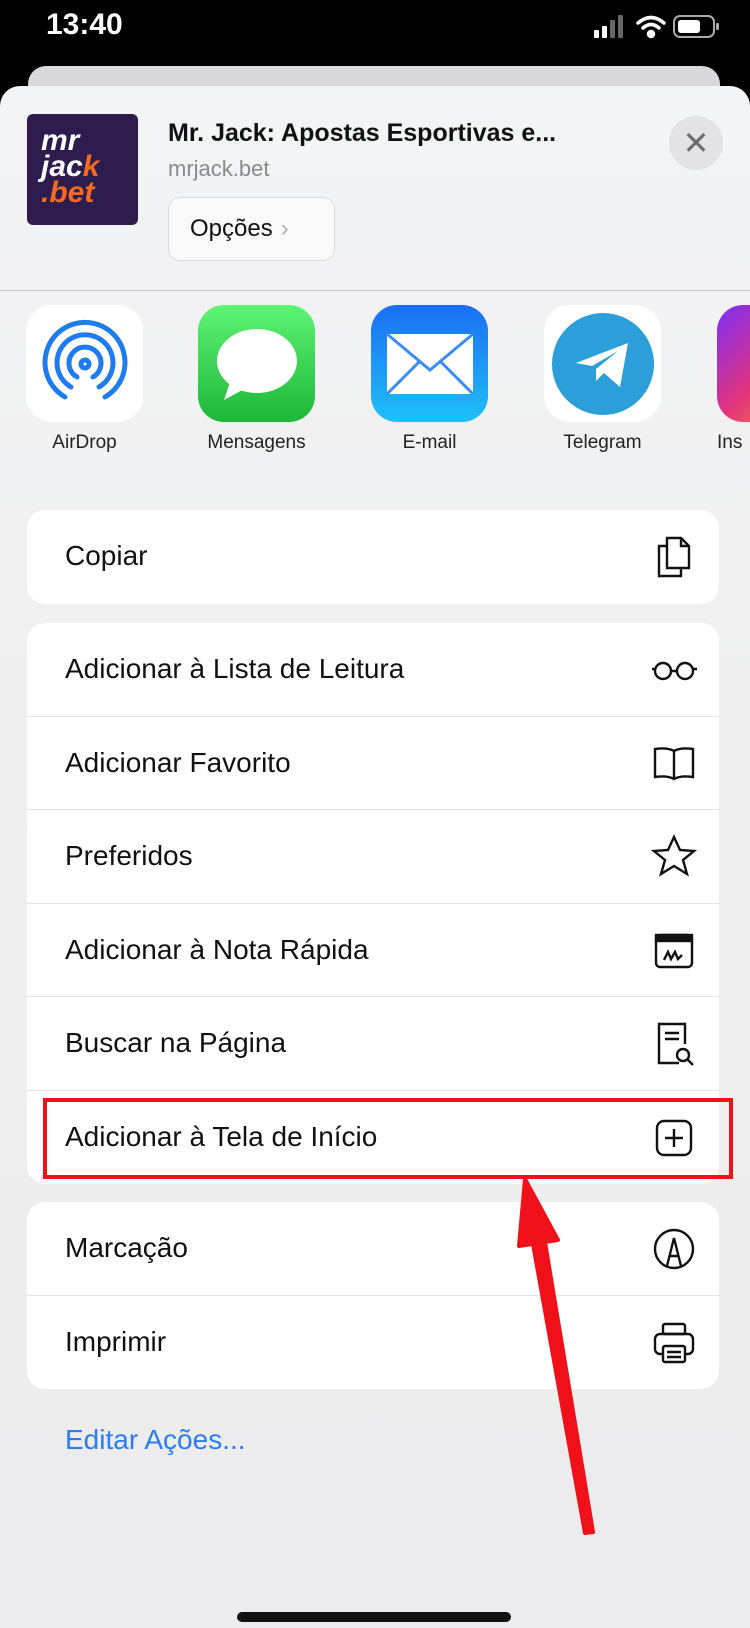  Describe the element at coordinates (674, 763) in the screenshot. I see `book-icon` at that location.